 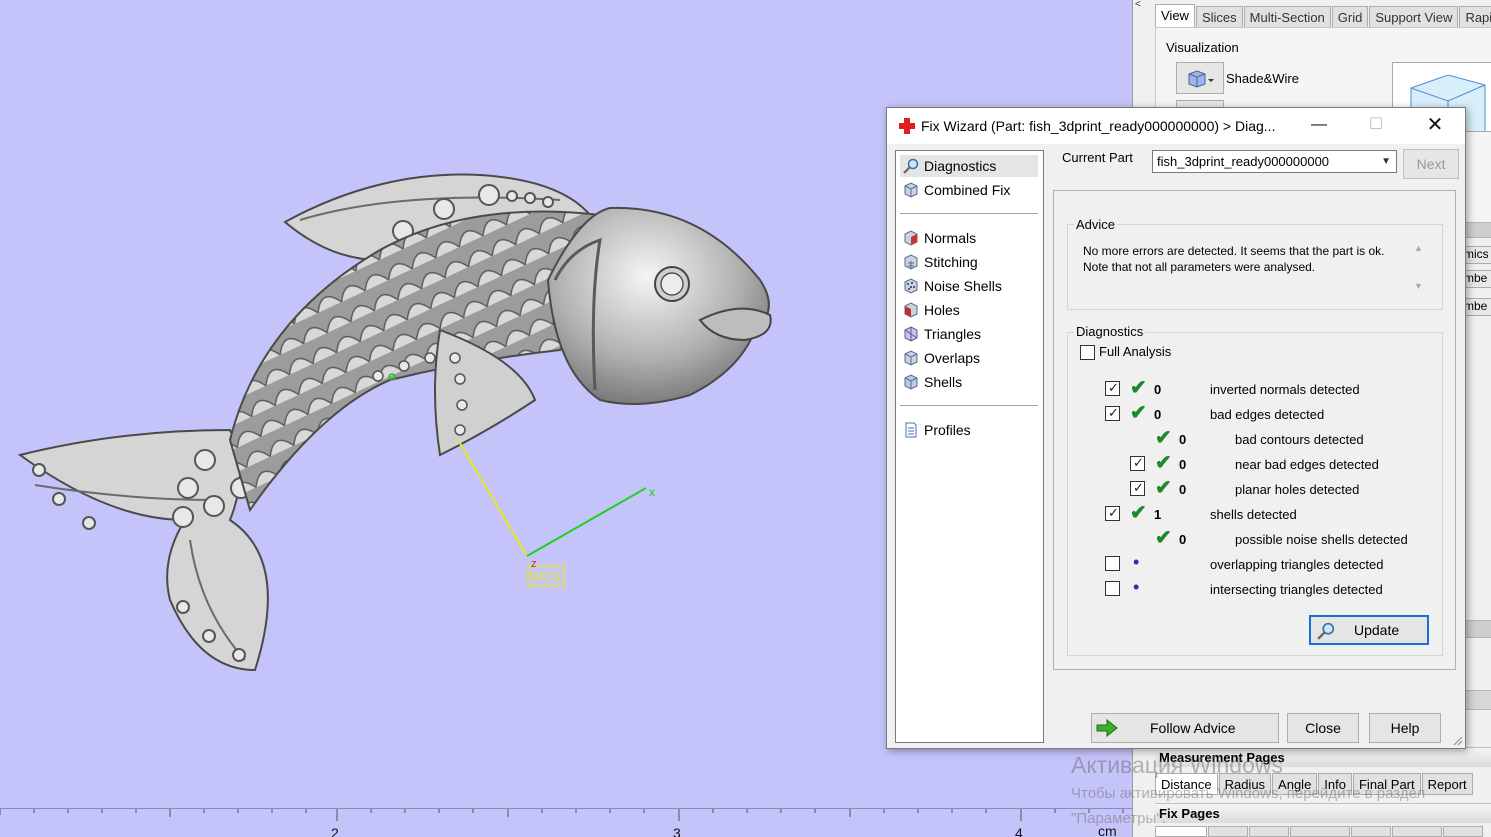 I want to click on tab-grid: Grid, so click(x=1350, y=17).